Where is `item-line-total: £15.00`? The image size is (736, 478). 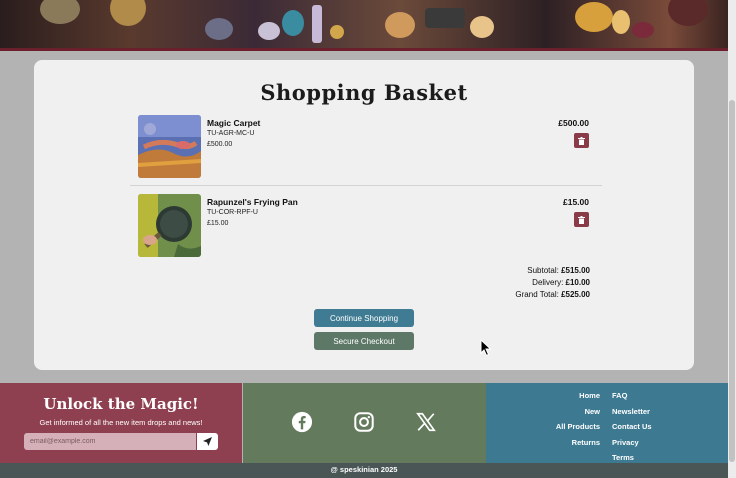 item-line-total: £15.00 is located at coordinates (576, 202).